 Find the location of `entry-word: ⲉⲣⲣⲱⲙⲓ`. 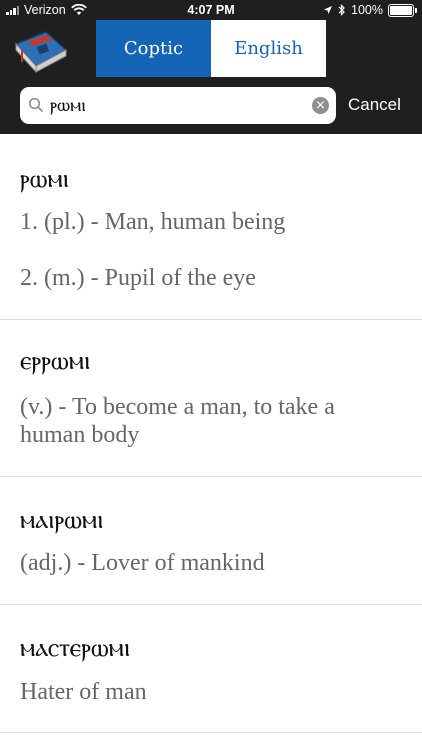

entry-word: ⲉⲣⲣⲱⲙⲓ is located at coordinates (55, 361).